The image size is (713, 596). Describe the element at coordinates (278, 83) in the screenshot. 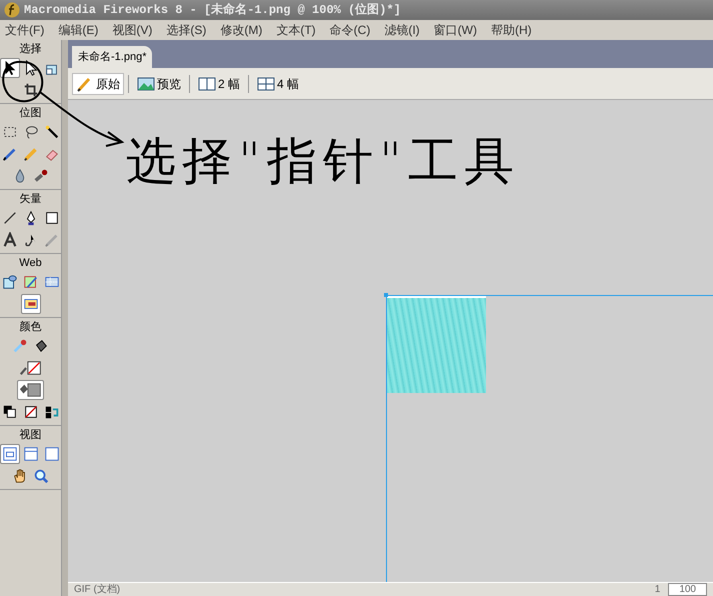

I see `view-tab: 4 幅` at that location.